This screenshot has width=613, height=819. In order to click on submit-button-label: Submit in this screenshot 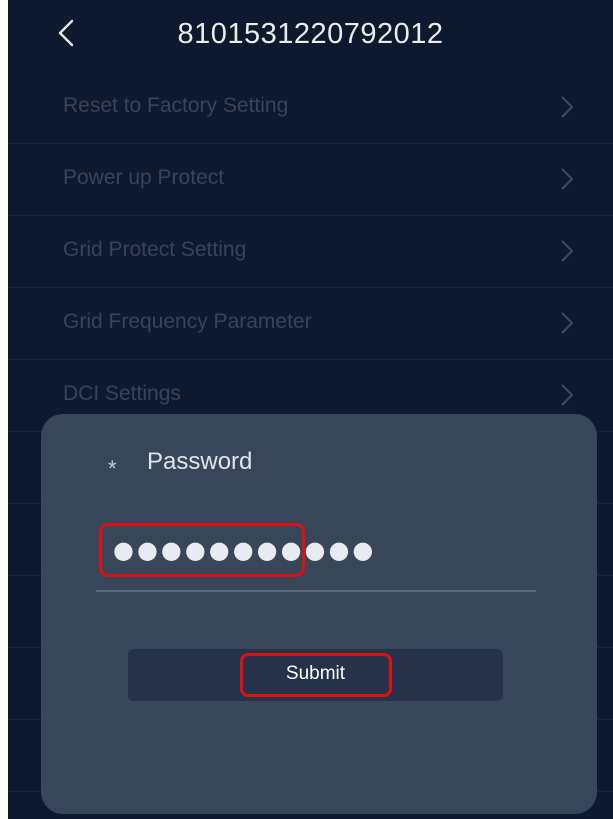, I will do `click(315, 673)`.